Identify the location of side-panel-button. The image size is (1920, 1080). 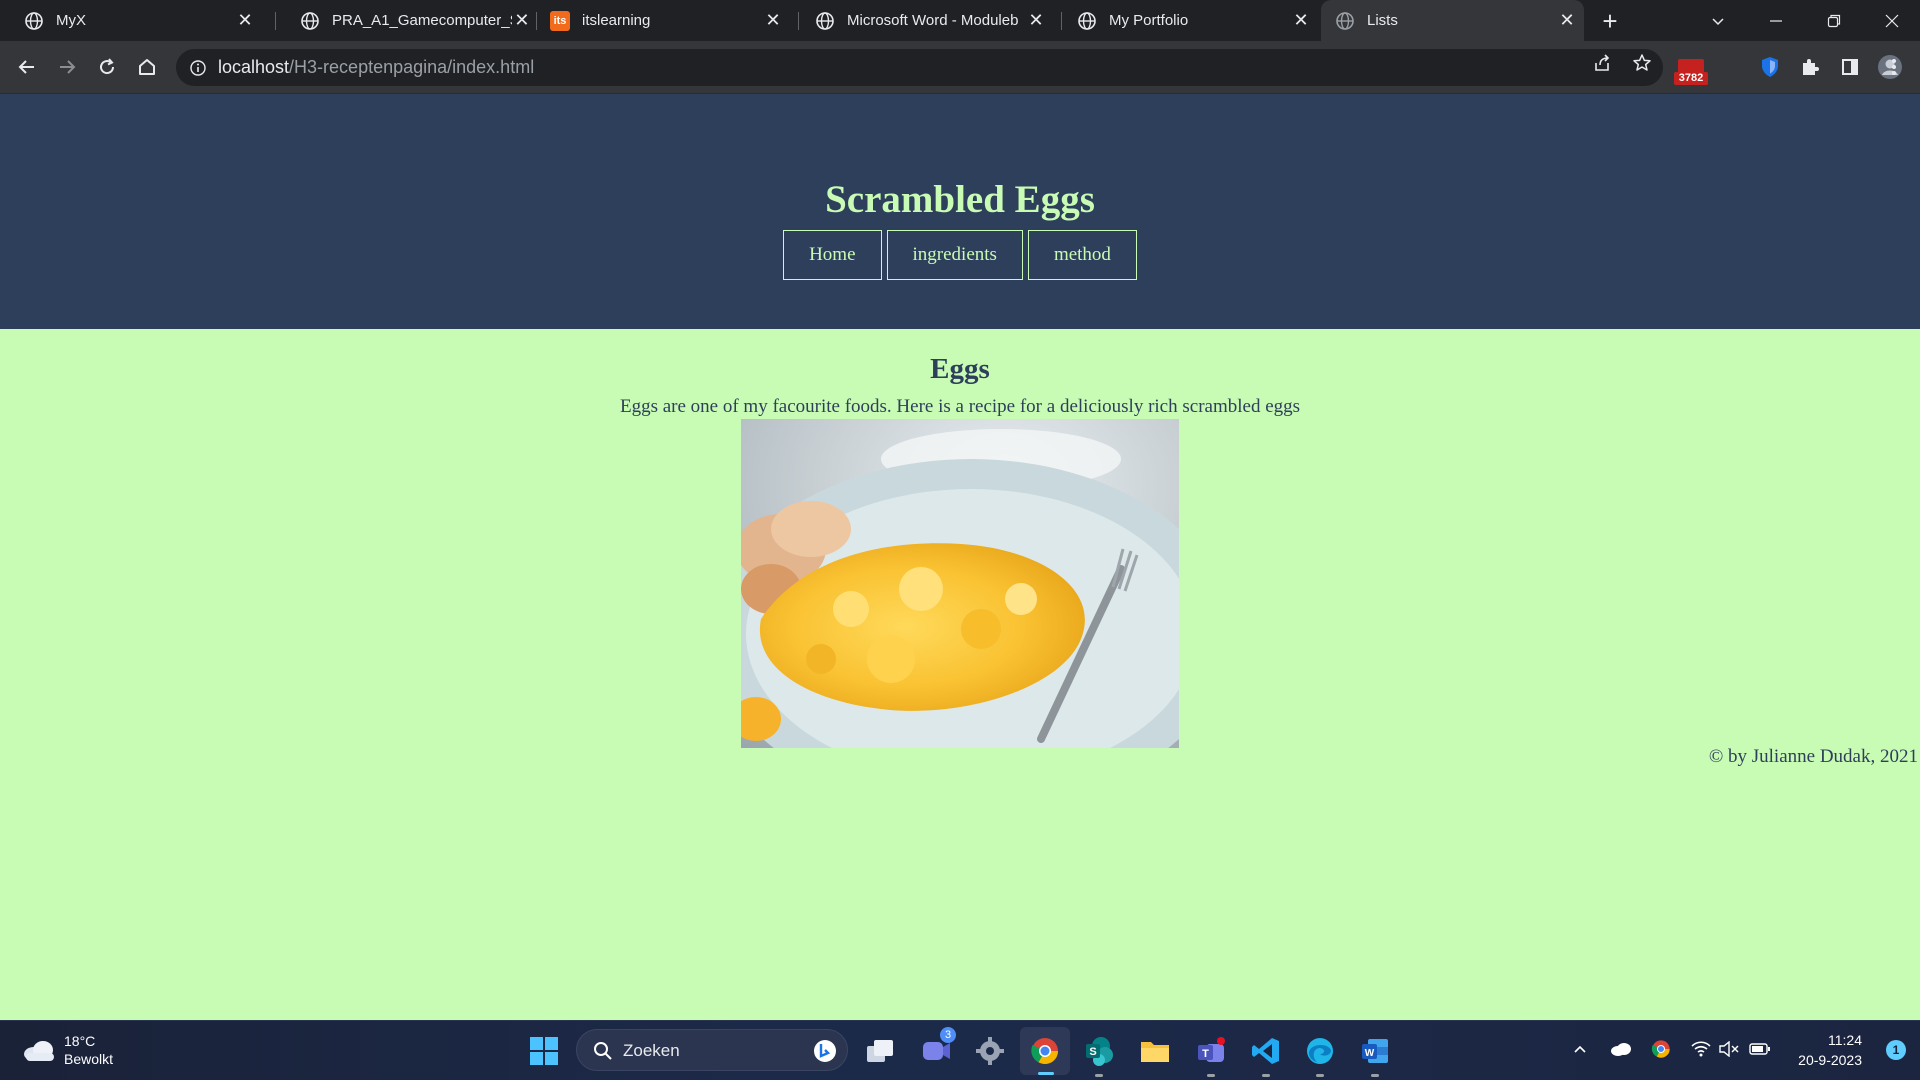
(1850, 67).